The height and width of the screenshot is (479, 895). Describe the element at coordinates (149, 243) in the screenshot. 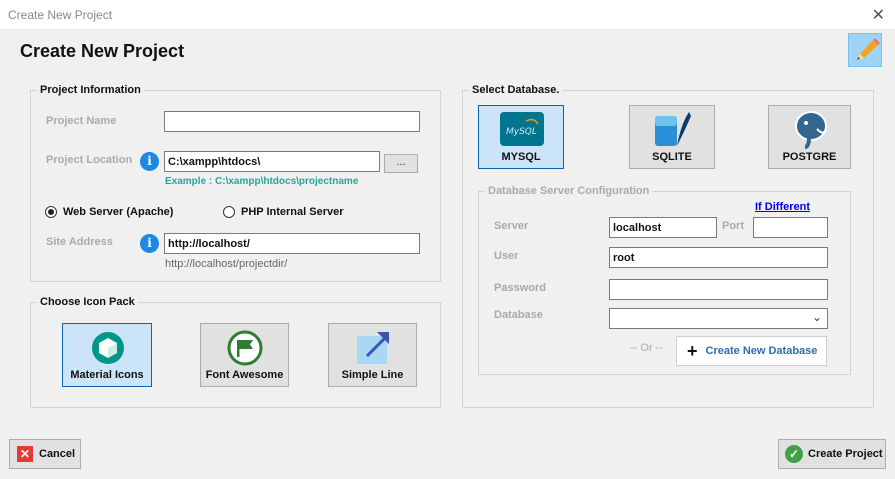

I see `site-address-info-icon: i` at that location.